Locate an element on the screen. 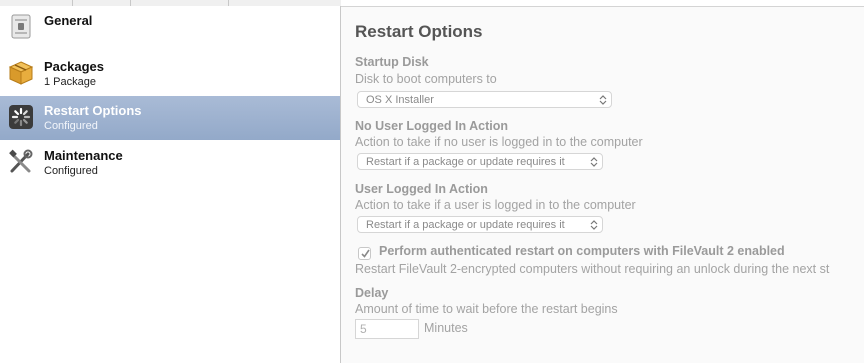 This screenshot has width=864, height=363. tools-icon is located at coordinates (21, 162).